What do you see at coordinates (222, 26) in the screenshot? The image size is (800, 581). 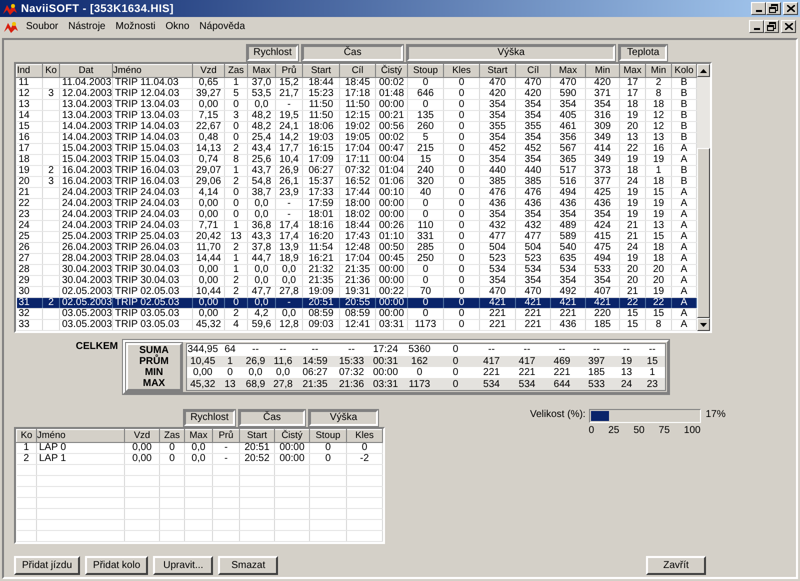 I see `menu-item: Nápověda` at bounding box center [222, 26].